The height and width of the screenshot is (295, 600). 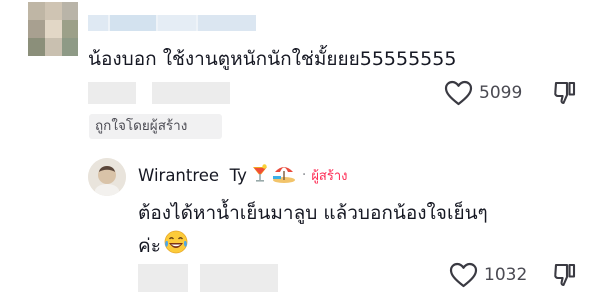 I want to click on reply-text-line2-wrap: ค่ะ, so click(x=163, y=245).